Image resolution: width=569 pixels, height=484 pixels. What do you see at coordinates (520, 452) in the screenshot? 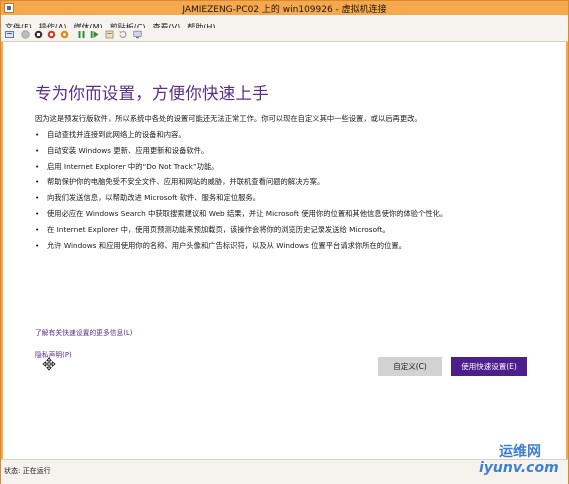
I see `watermark-text: 运维网` at bounding box center [520, 452].